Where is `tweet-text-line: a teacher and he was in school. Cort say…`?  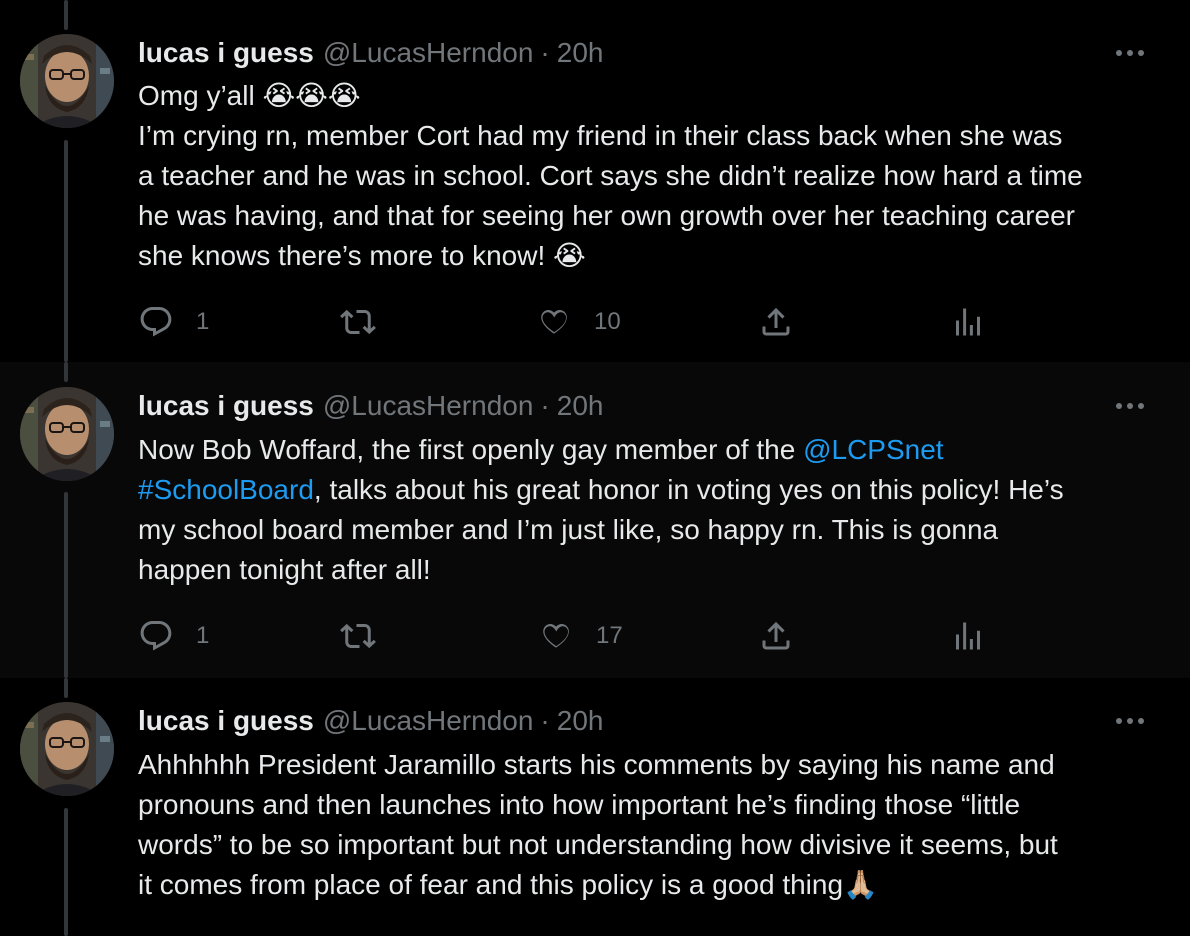 tweet-text-line: a teacher and he was in school. Cort say… is located at coordinates (610, 175).